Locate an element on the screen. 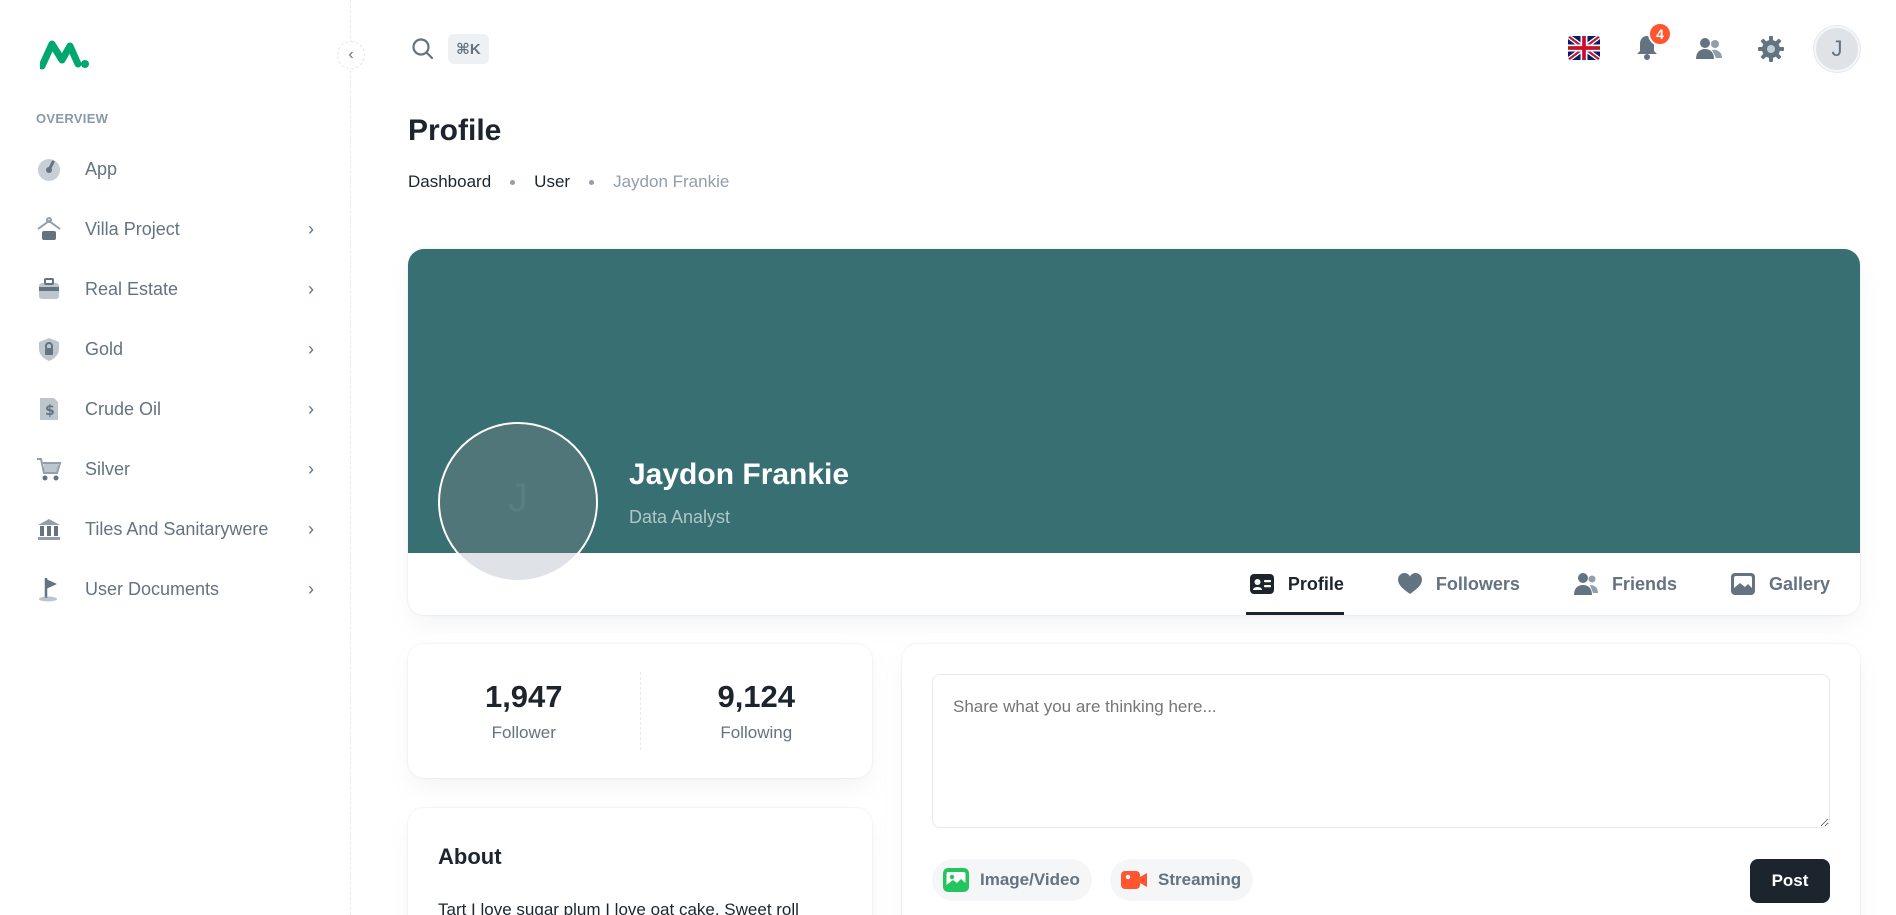  tab-label: Profile is located at coordinates (1315, 583).